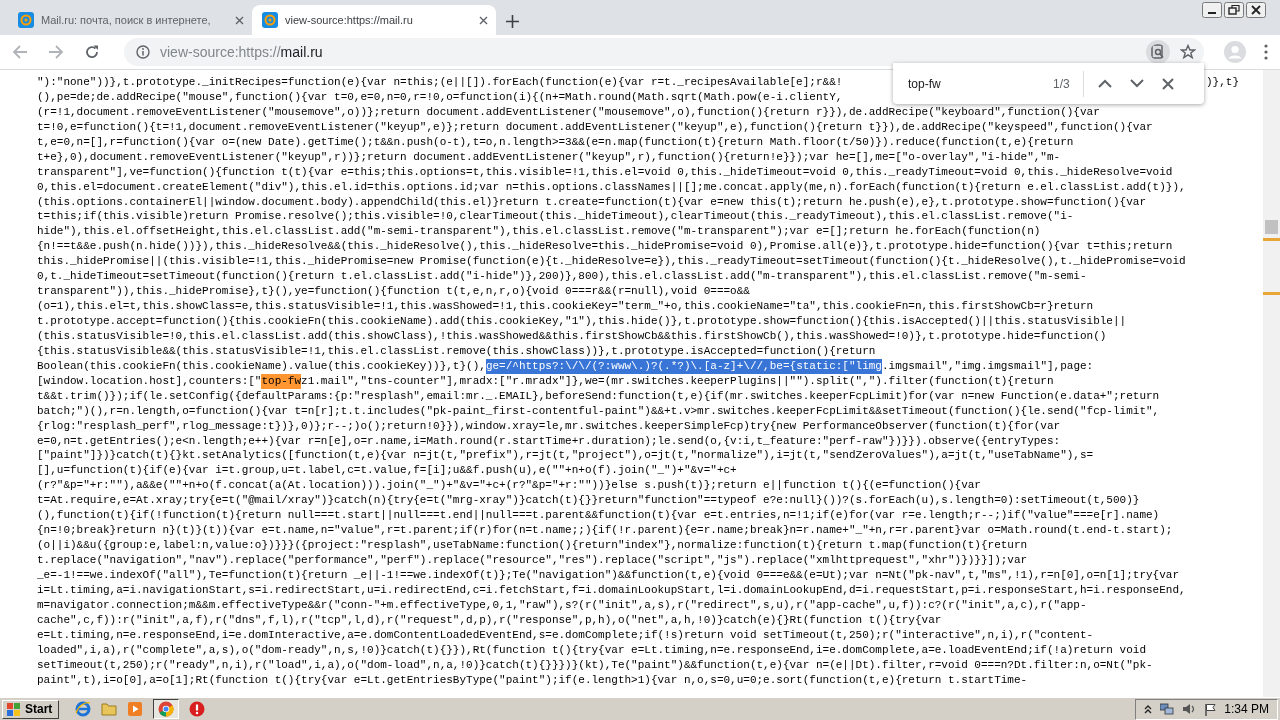 Image resolution: width=1280 pixels, height=720 pixels. Describe the element at coordinates (197, 709) in the screenshot. I see `warning-icon` at that location.